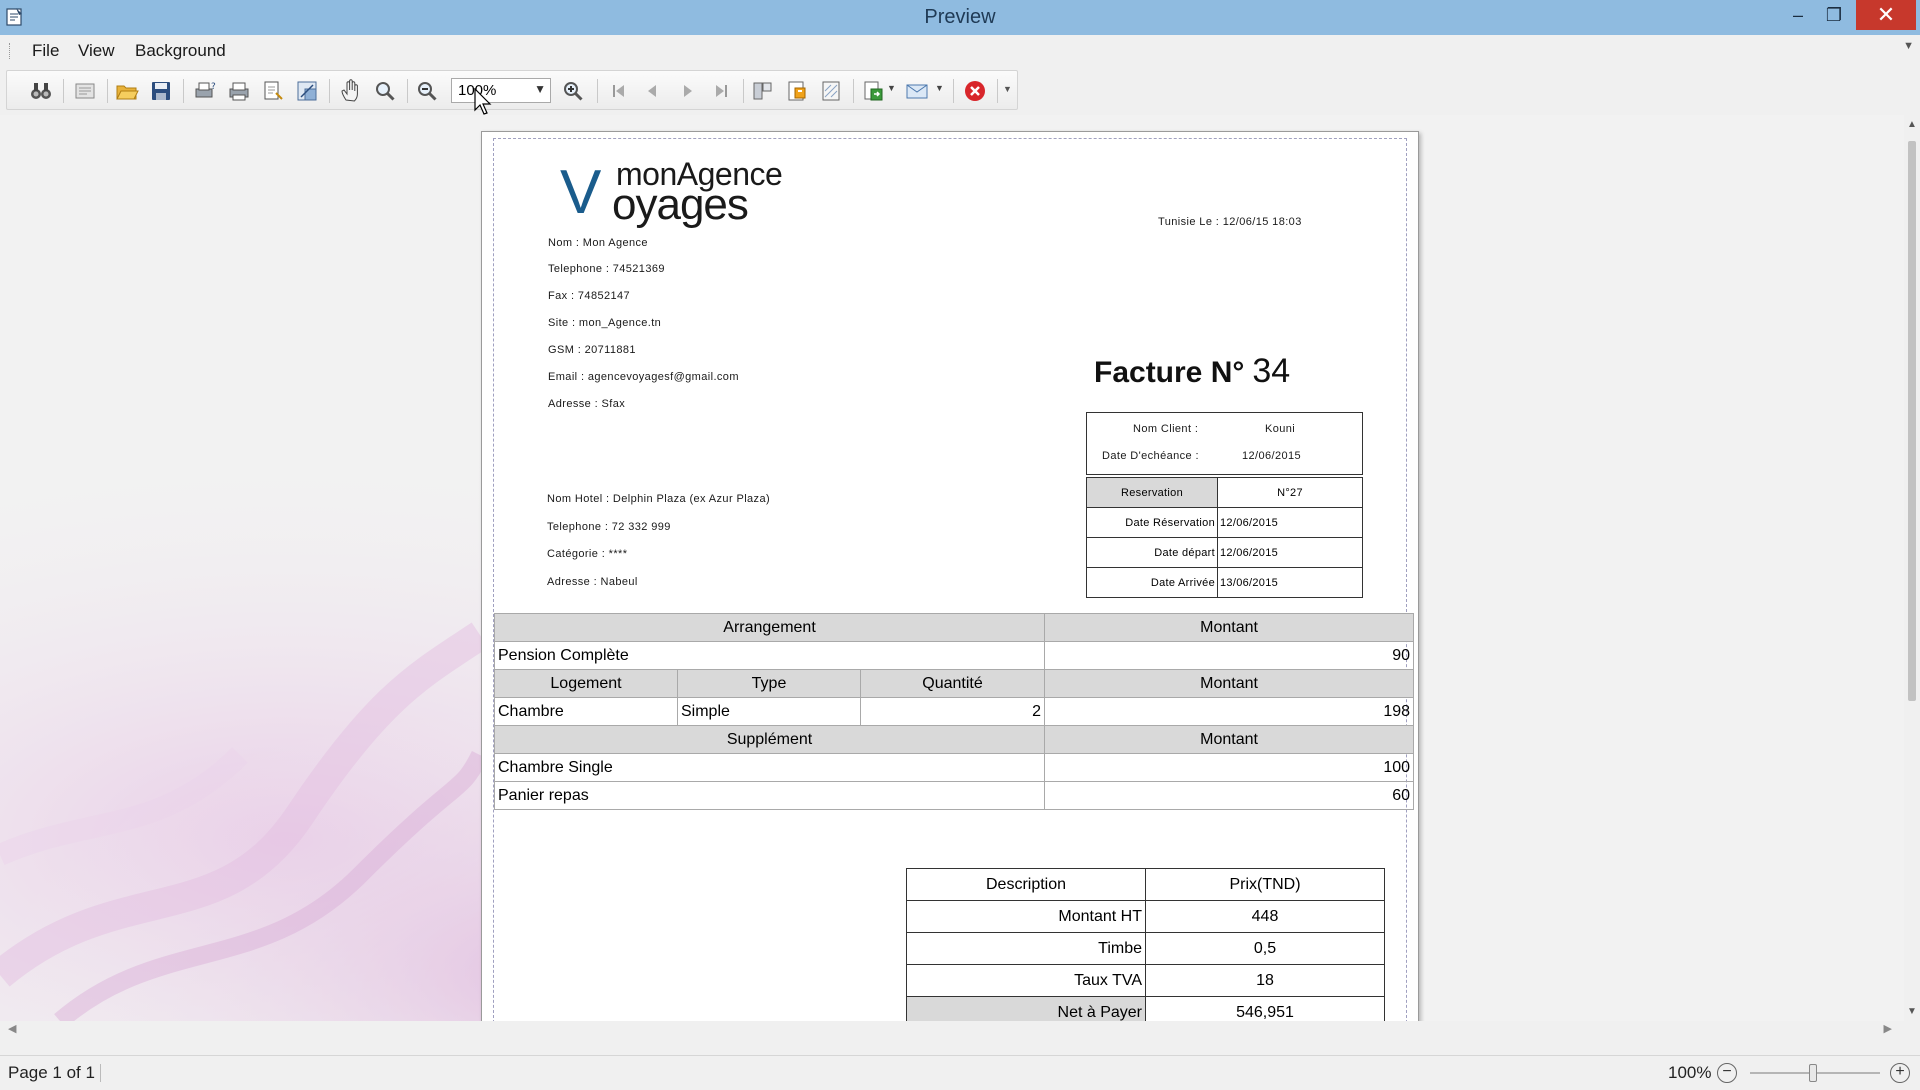 Image resolution: width=1920 pixels, height=1090 pixels. What do you see at coordinates (954, 767) in the screenshot?
I see `table-row: Chambre Single 100` at bounding box center [954, 767].